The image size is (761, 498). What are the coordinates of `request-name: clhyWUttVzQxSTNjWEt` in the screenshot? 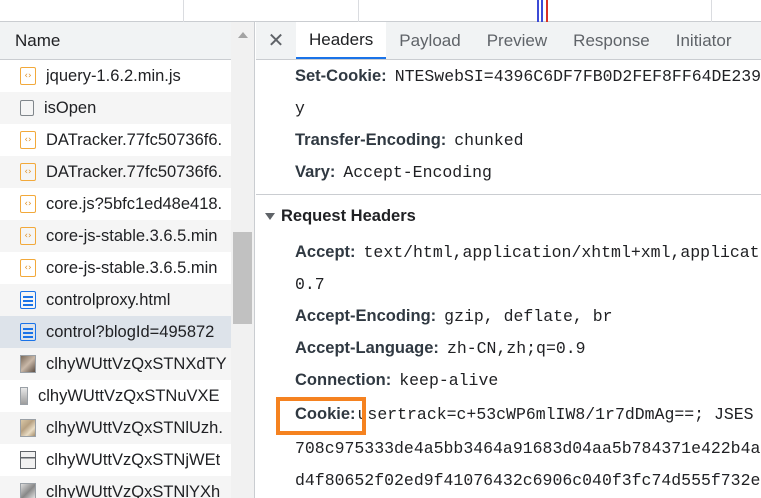 It's located at (133, 459).